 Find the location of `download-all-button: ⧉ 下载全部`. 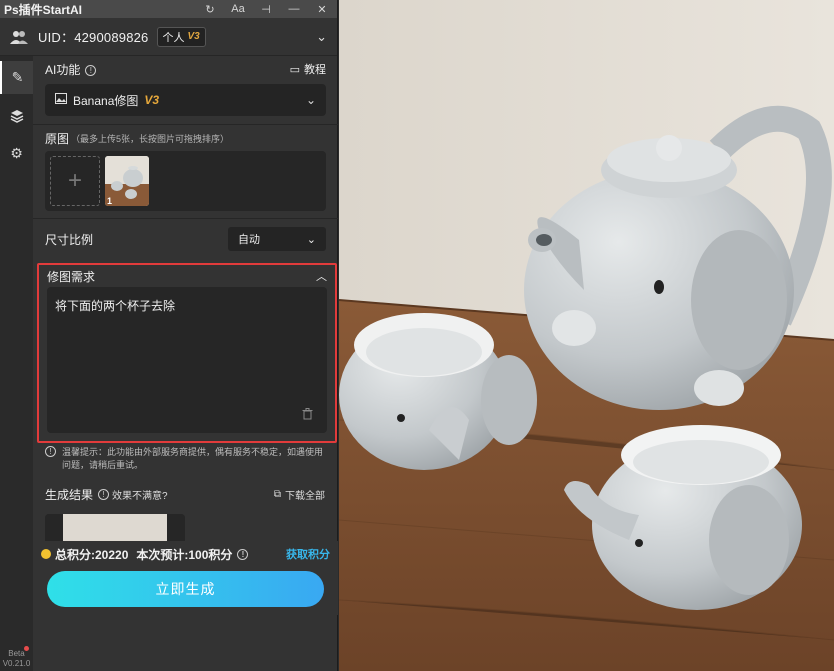

download-all-button: ⧉ 下载全部 is located at coordinates (299, 494).